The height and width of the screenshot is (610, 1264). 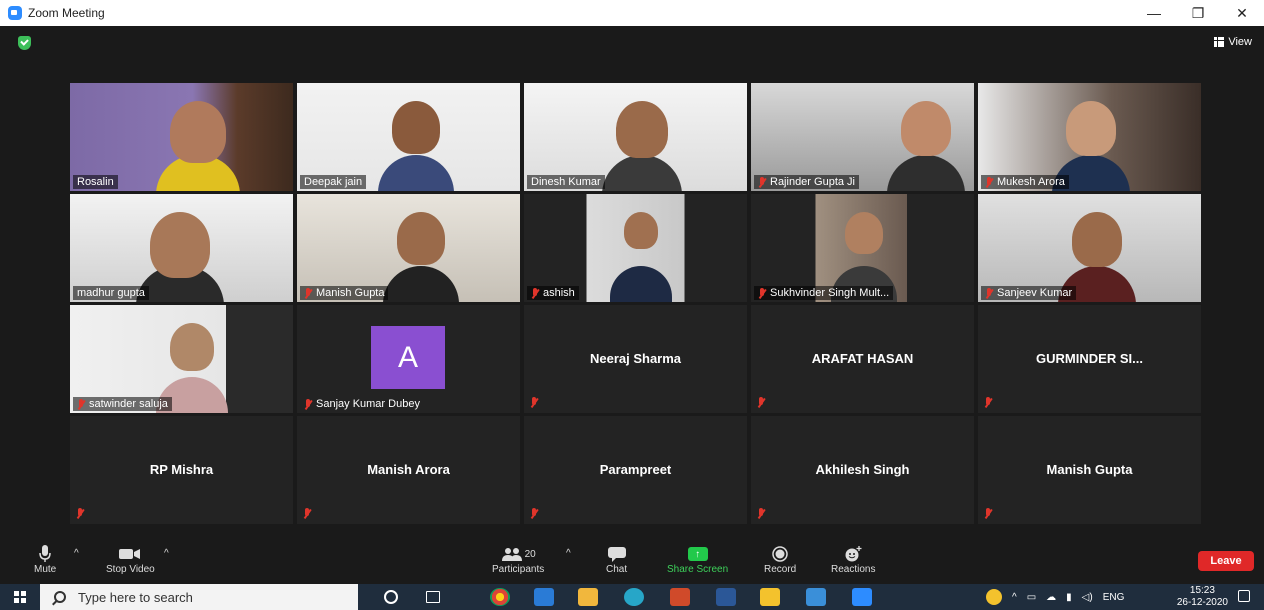 I want to click on clock-time: 15:23, so click(x=1202, y=590).